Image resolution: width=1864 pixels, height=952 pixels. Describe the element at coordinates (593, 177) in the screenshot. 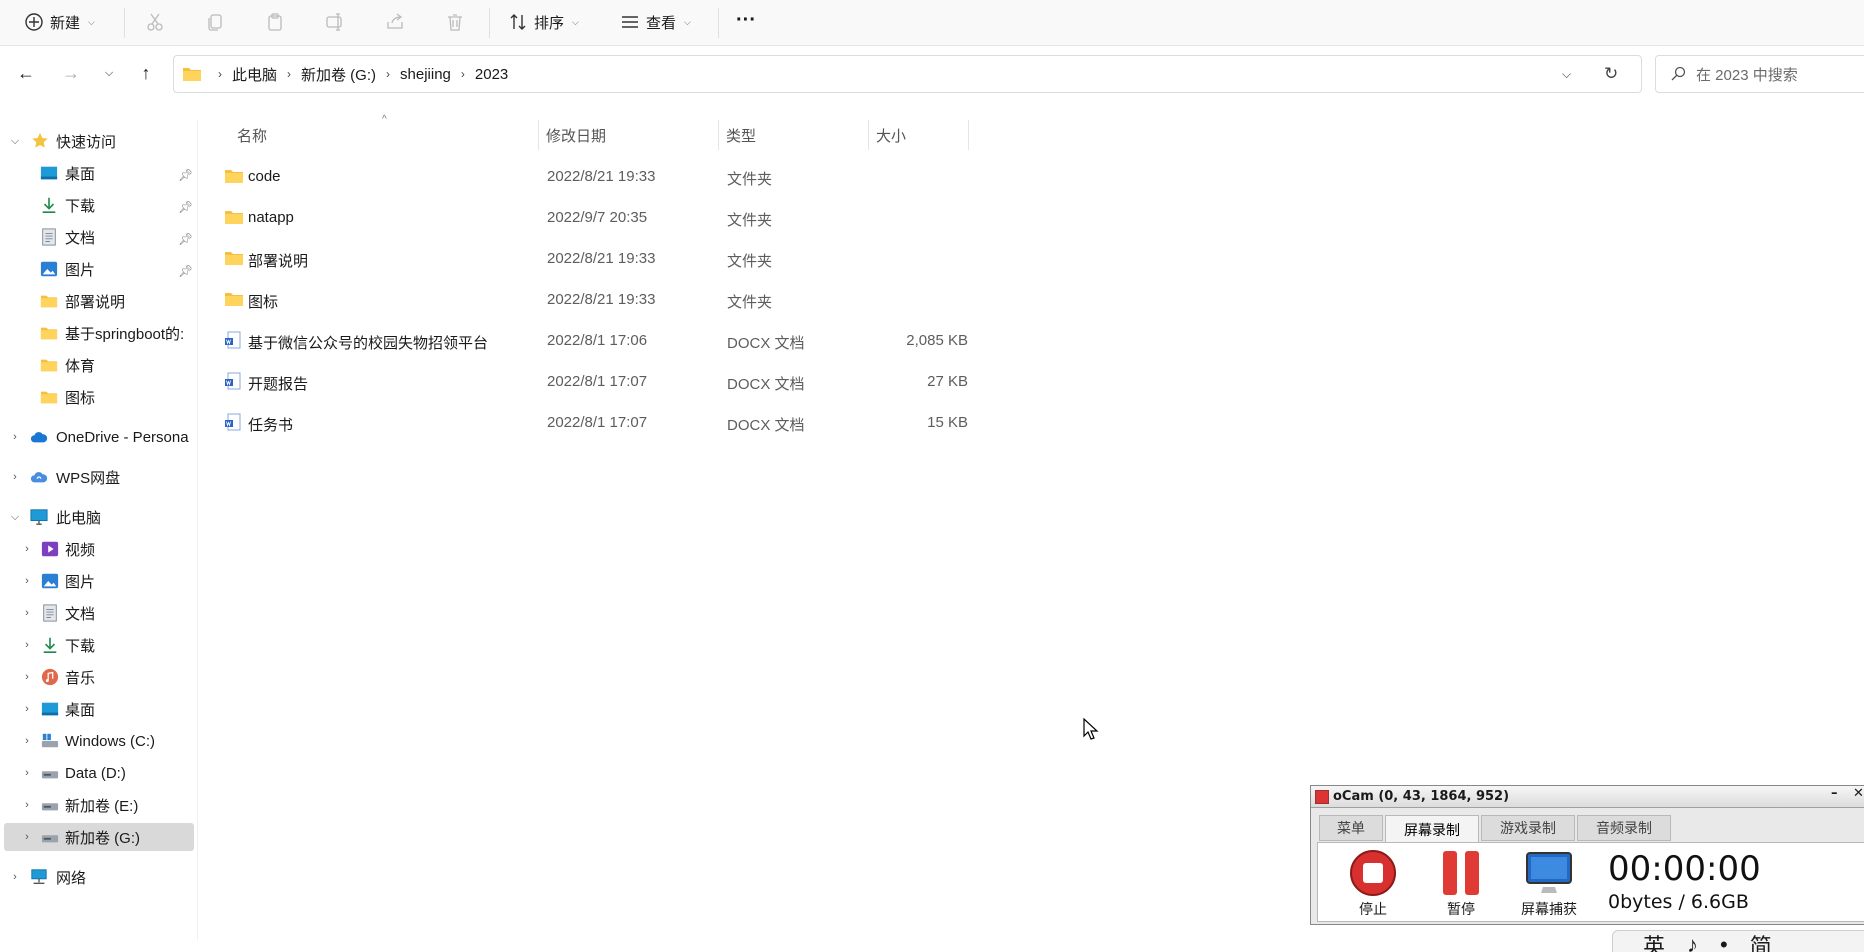

I see `file-row: code 2022/8/21 19:33 文件夹` at that location.